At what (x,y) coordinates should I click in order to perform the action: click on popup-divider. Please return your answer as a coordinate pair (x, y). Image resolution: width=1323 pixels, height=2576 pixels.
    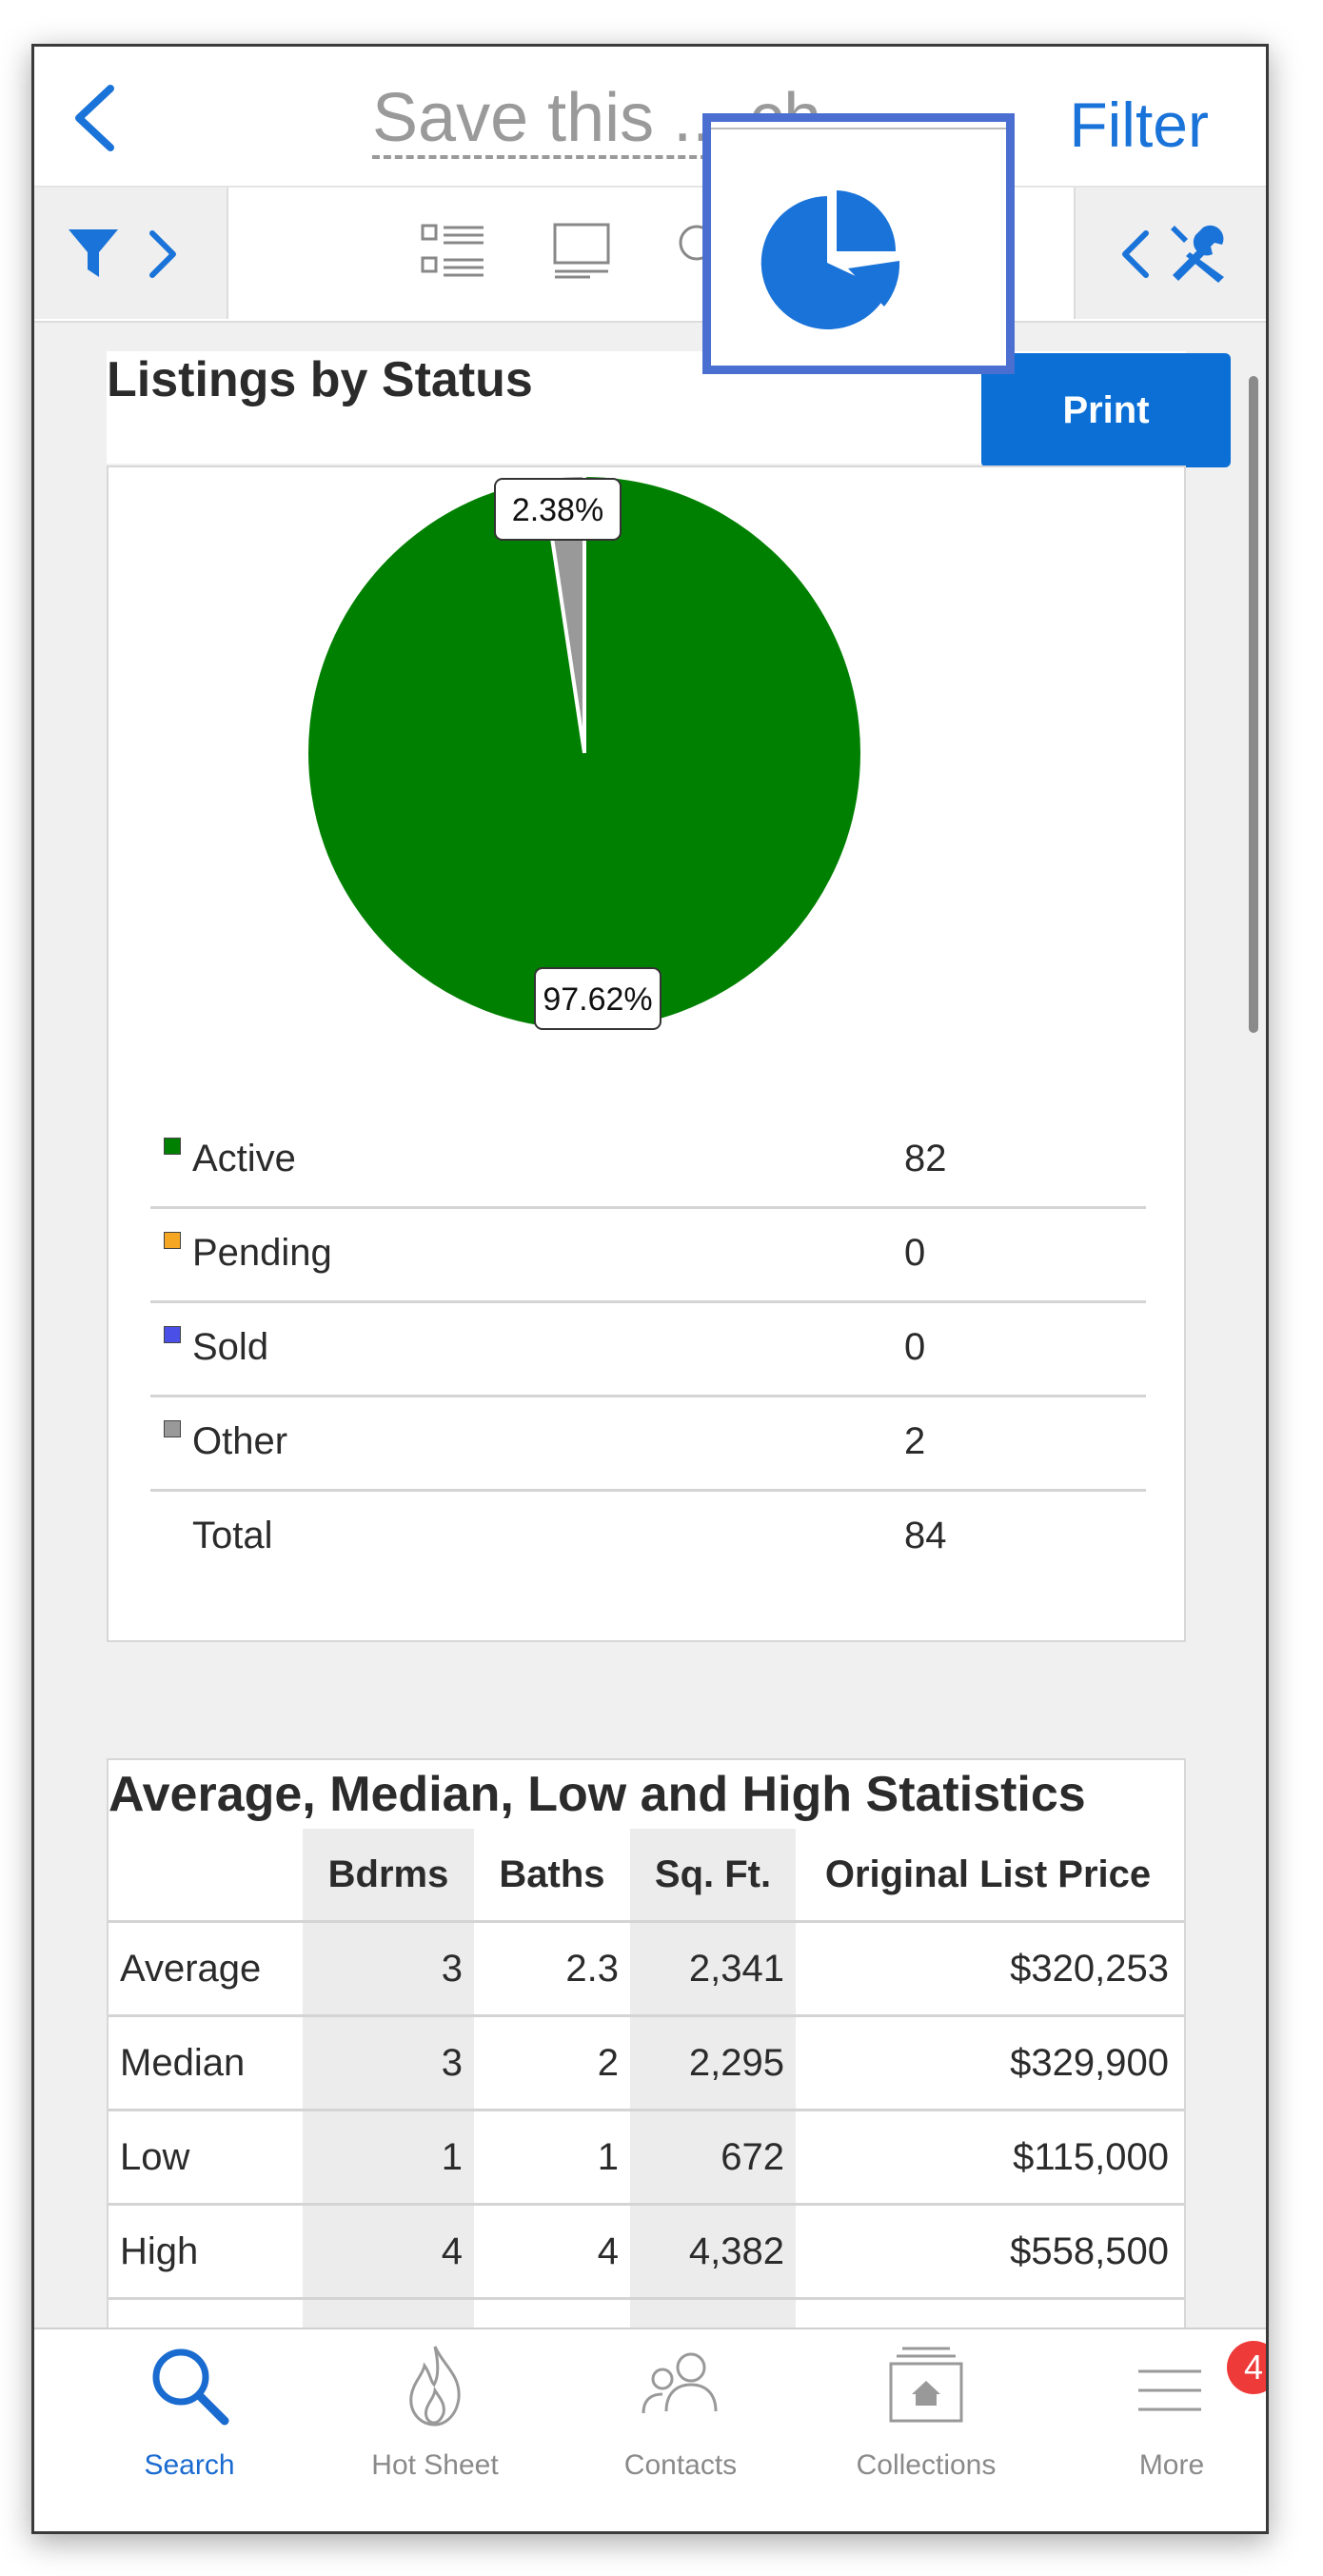
    Looking at the image, I should click on (858, 128).